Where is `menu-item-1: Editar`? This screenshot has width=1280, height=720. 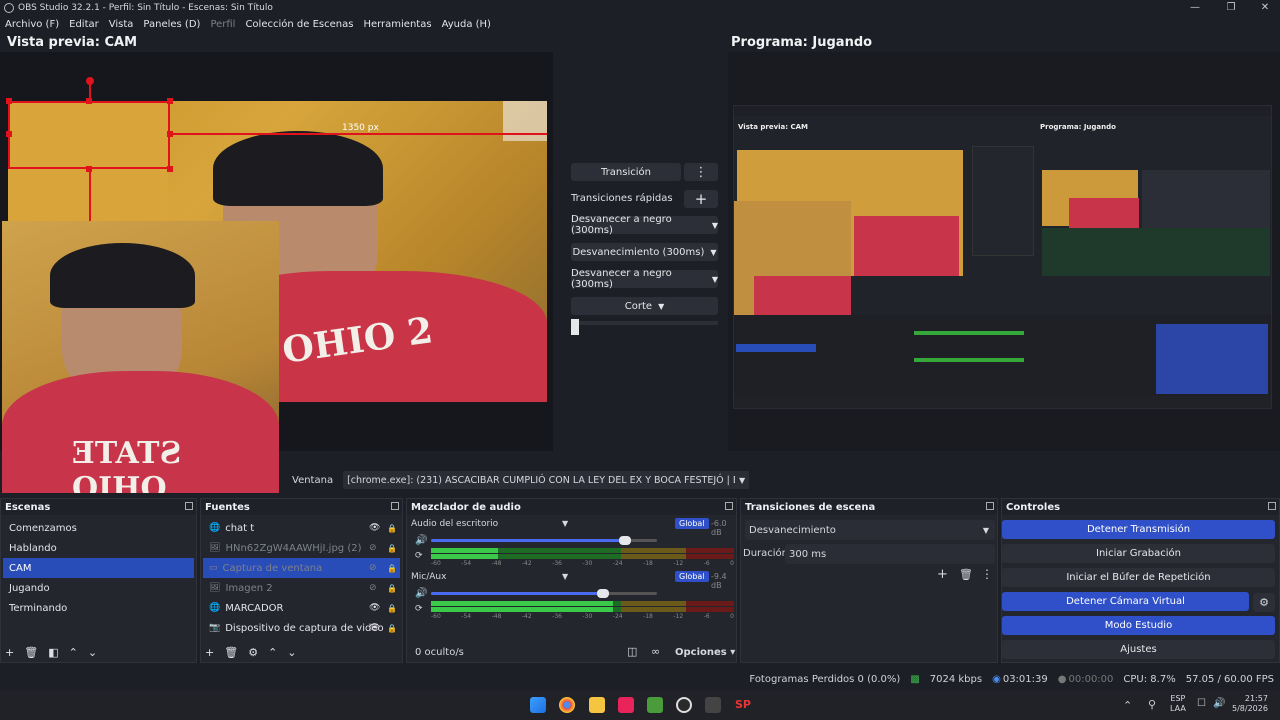 menu-item-1: Editar is located at coordinates (84, 24).